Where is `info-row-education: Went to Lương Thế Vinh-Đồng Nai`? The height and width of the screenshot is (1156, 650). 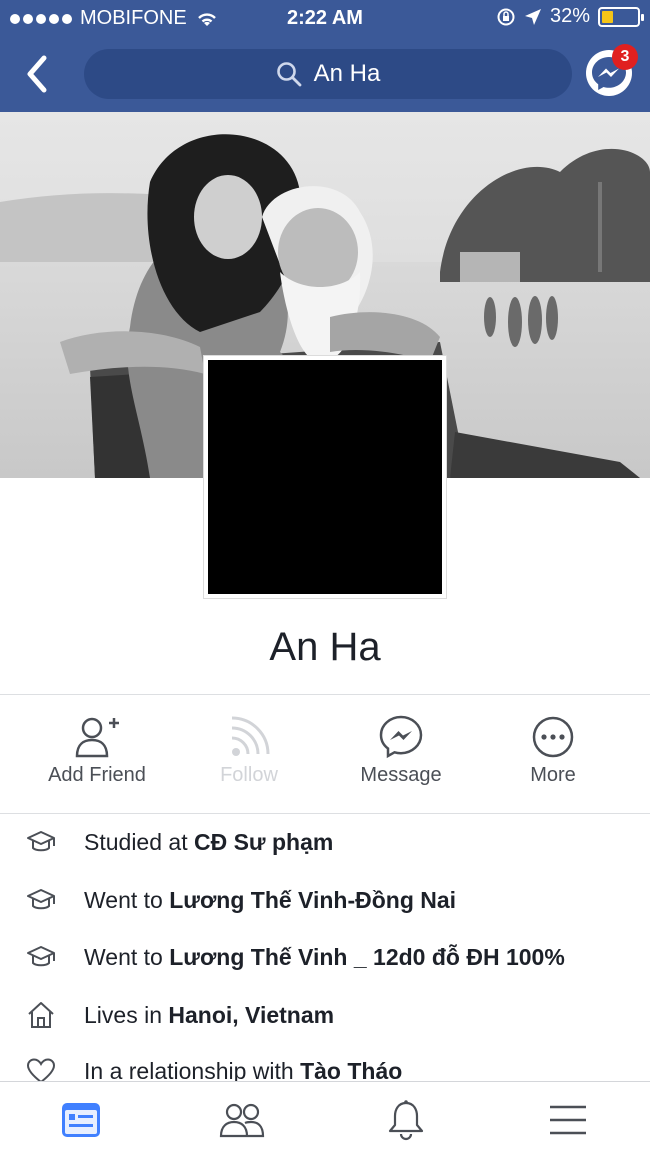 info-row-education: Went to Lương Thế Vinh-Đồng Nai is located at coordinates (325, 900).